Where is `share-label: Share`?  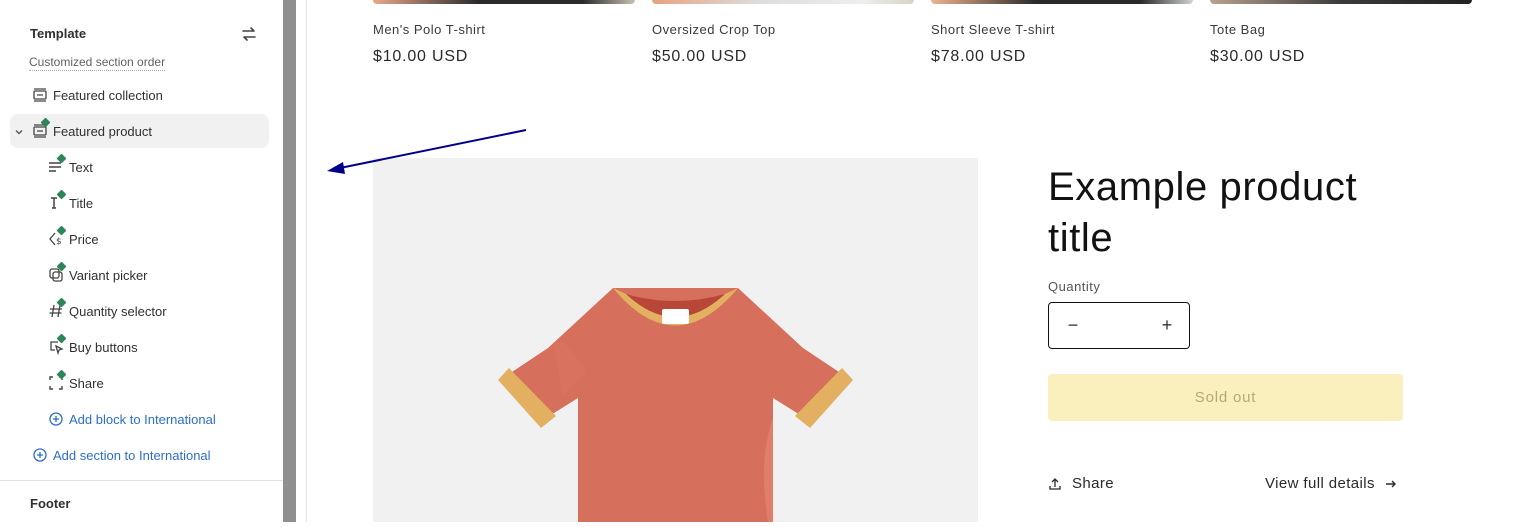 share-label: Share is located at coordinates (1093, 483).